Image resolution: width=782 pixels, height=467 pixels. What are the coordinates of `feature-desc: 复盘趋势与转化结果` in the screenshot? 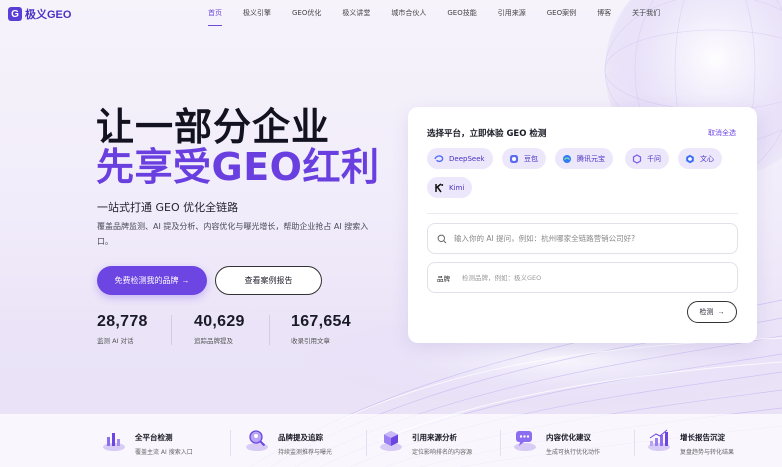 It's located at (707, 452).